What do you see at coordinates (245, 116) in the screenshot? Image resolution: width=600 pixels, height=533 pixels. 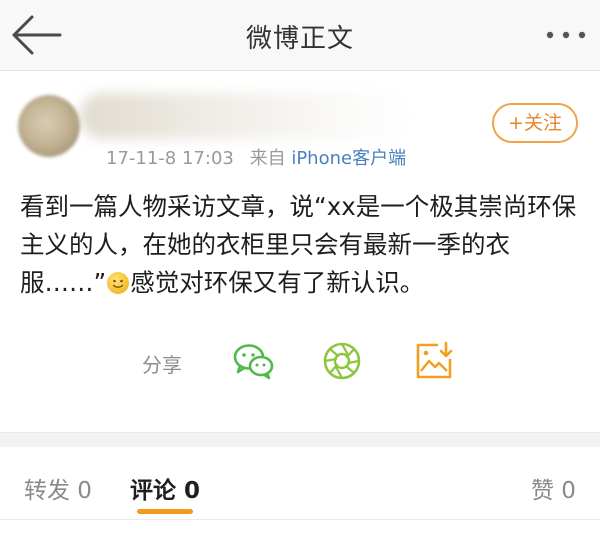 I see `username-blurred` at bounding box center [245, 116].